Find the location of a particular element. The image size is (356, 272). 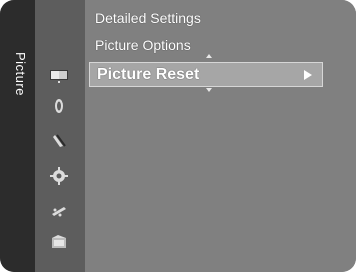

menu-category-strip: Picture is located at coordinates (17, 136).